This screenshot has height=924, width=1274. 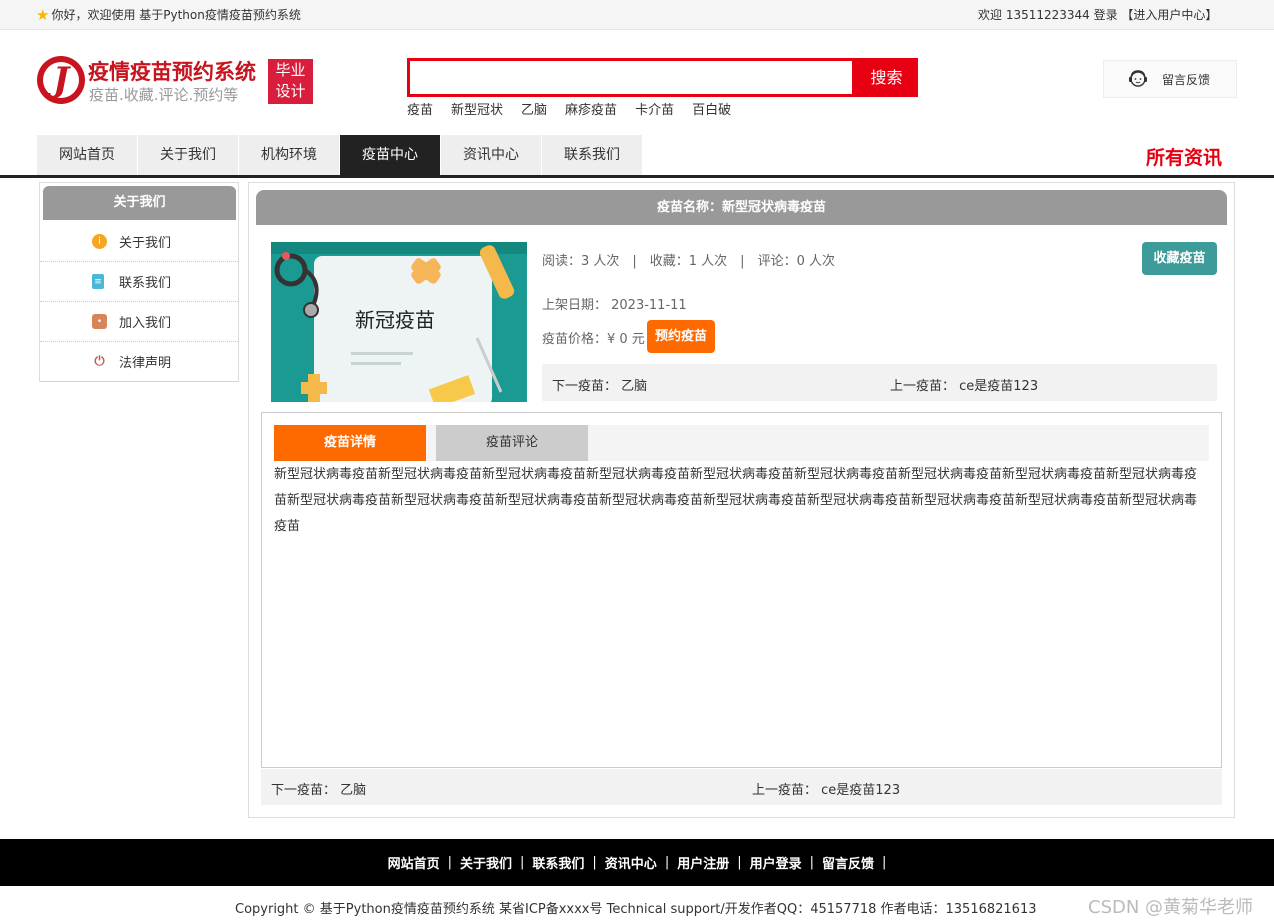 I want to click on feedback-label: 留言反馈, so click(x=1186, y=79).